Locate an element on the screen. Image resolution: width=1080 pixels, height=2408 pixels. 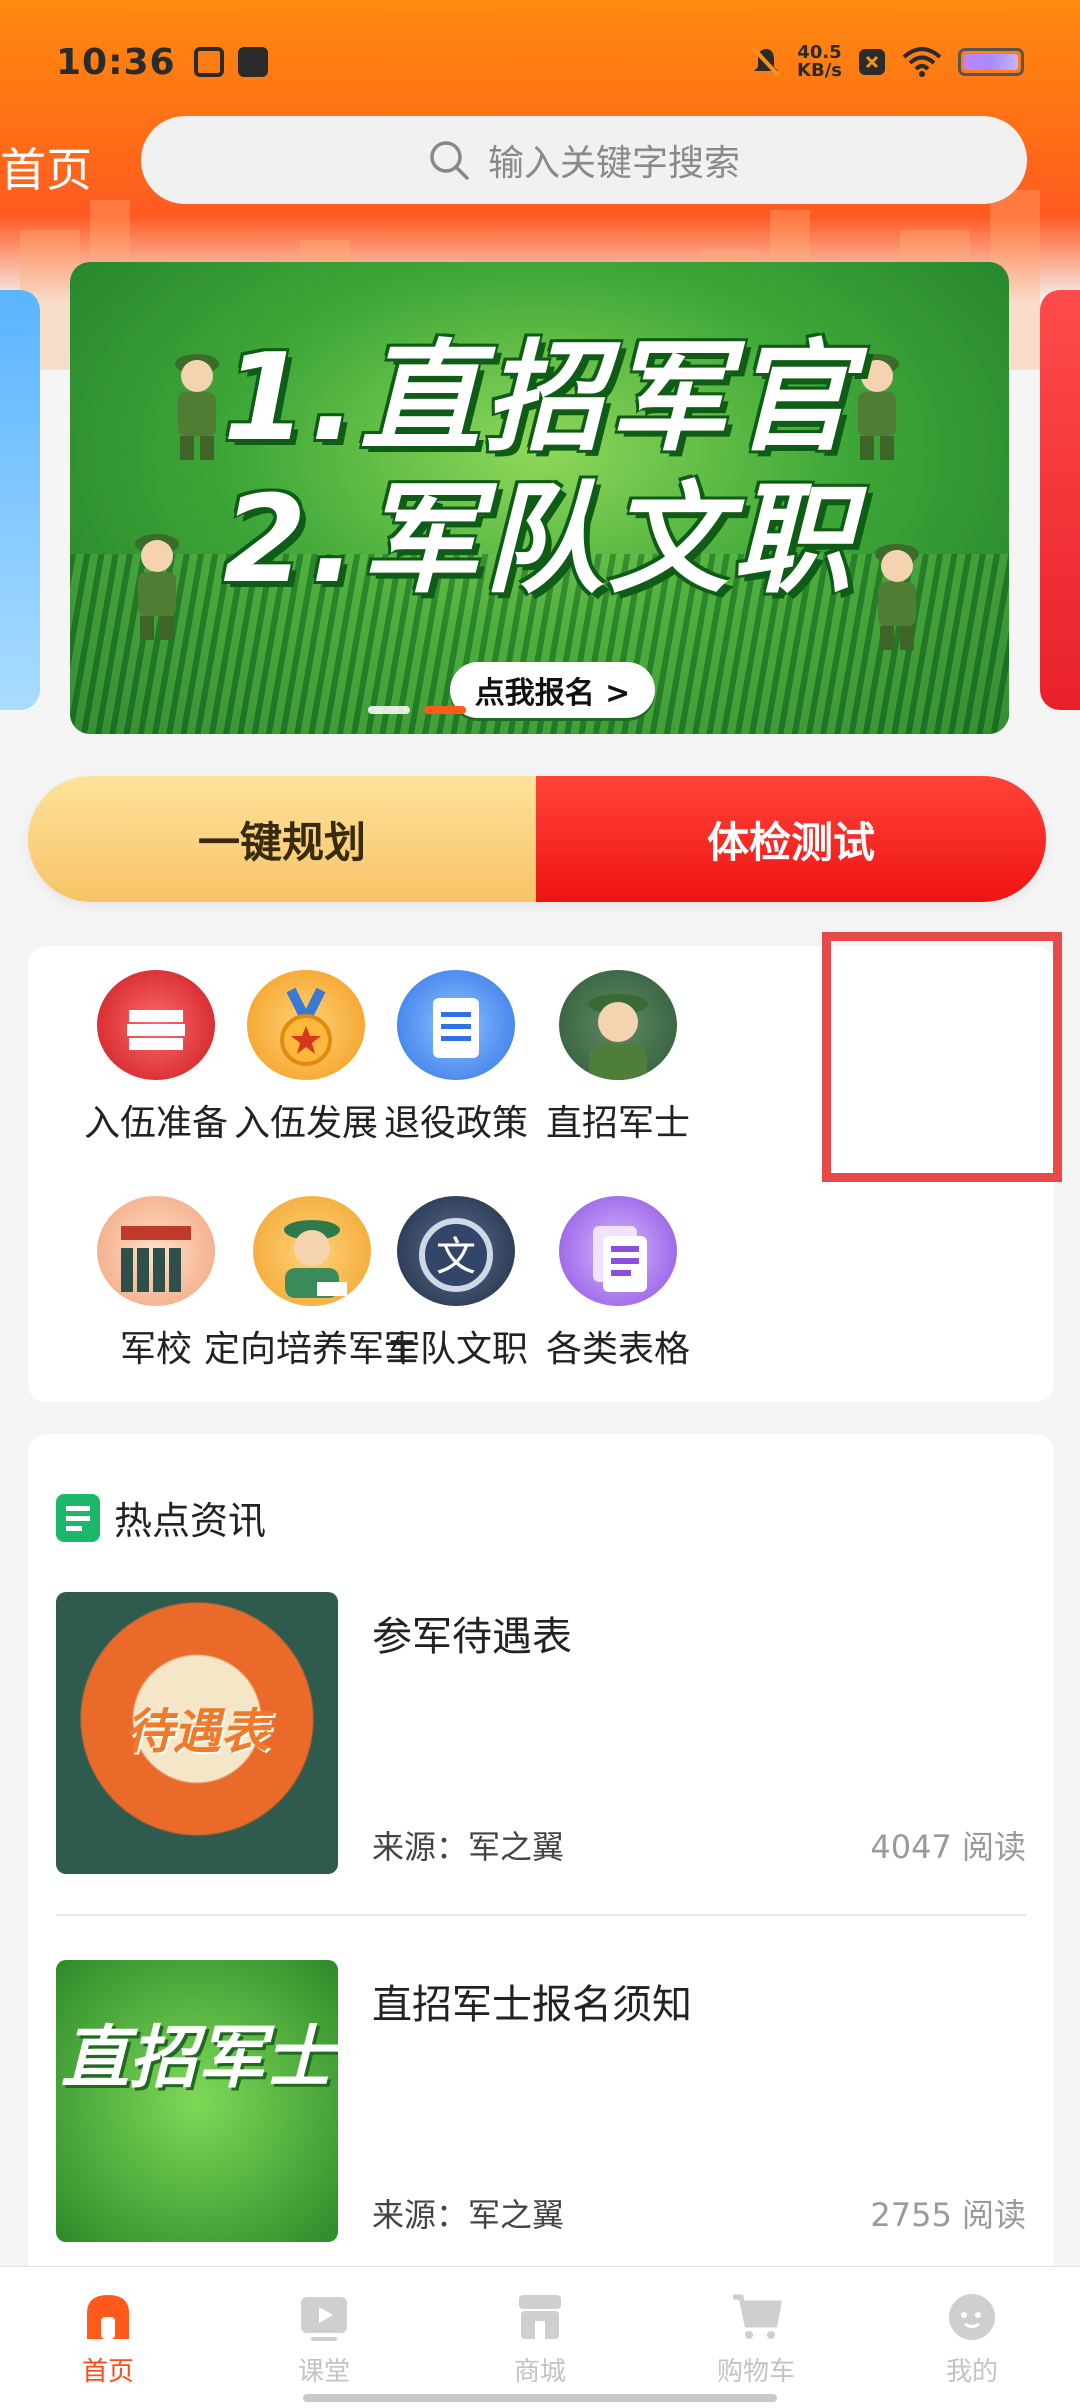
calendar-notification-icon is located at coordinates (208, 62).